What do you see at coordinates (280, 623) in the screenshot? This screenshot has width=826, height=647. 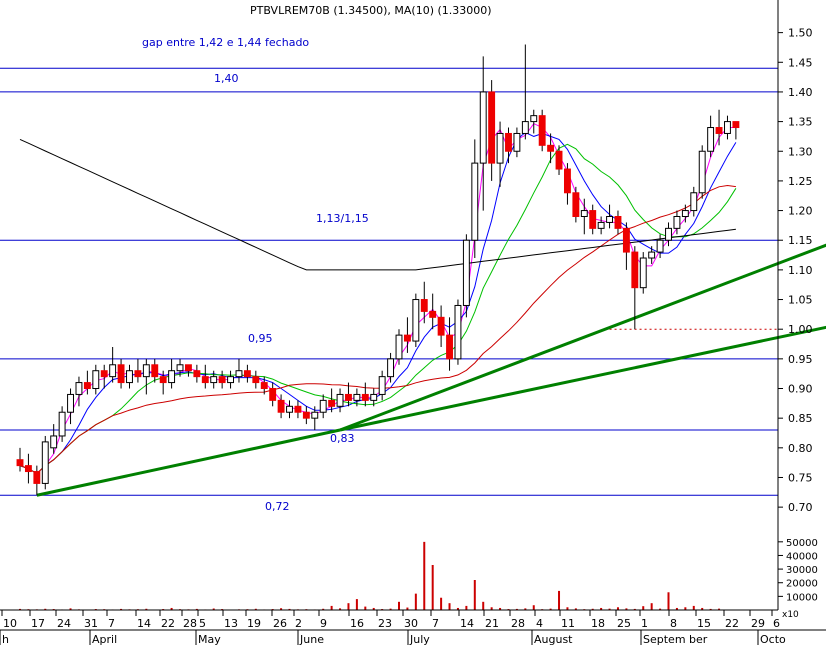 I see `x-tick-label: 26` at bounding box center [280, 623].